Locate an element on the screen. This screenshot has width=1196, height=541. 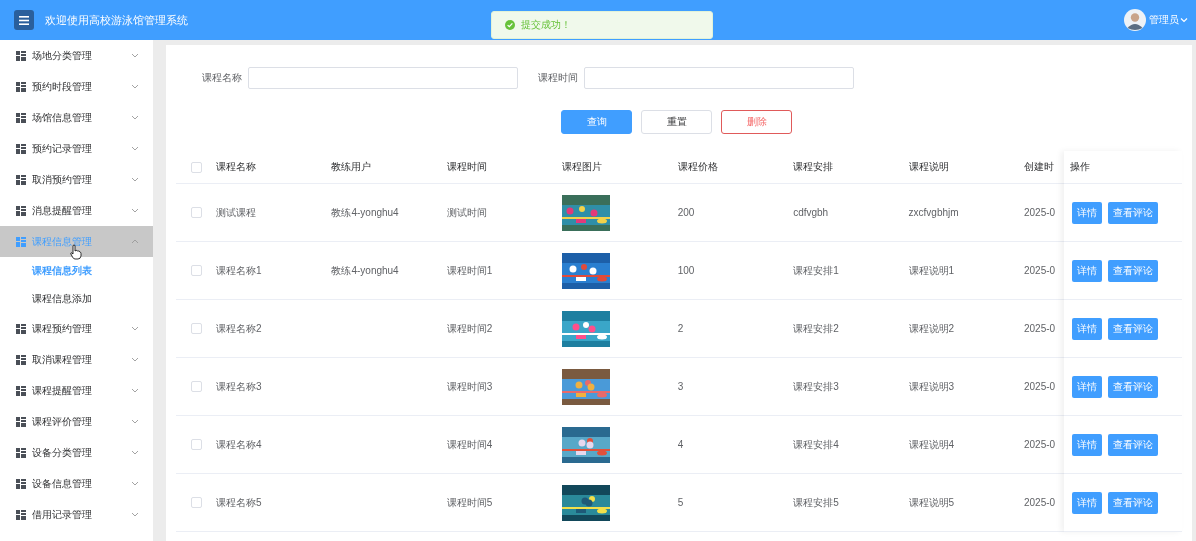
course-schedule: 课程安排2 is located at coordinates (851, 329).